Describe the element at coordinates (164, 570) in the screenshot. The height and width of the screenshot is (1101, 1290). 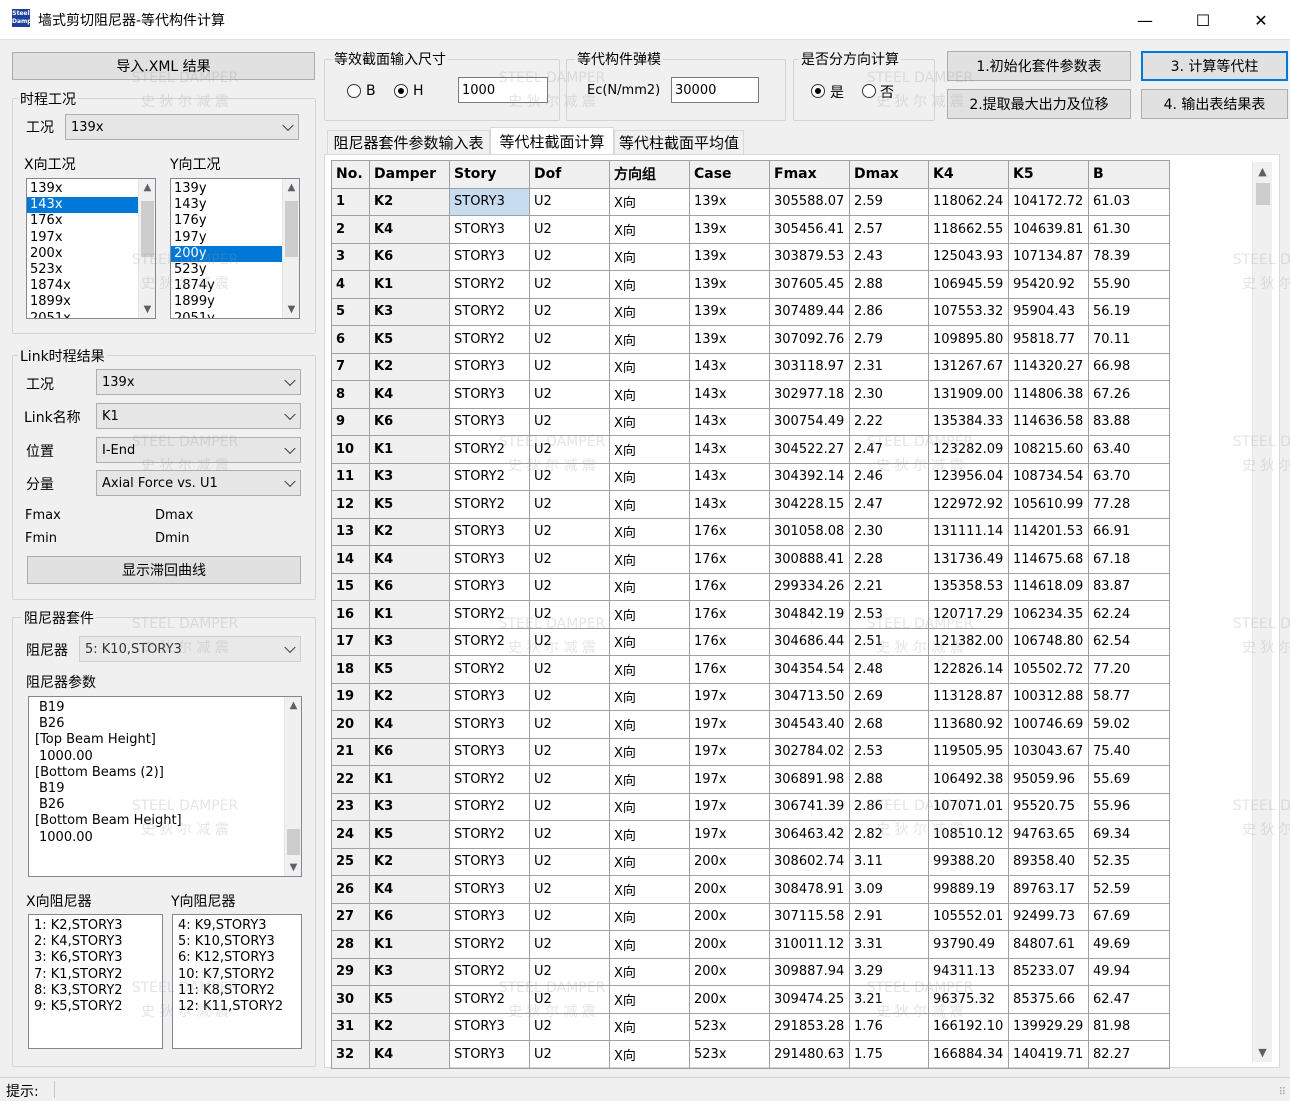
I see `show-hysteresis-button: 显示滞回曲线` at that location.